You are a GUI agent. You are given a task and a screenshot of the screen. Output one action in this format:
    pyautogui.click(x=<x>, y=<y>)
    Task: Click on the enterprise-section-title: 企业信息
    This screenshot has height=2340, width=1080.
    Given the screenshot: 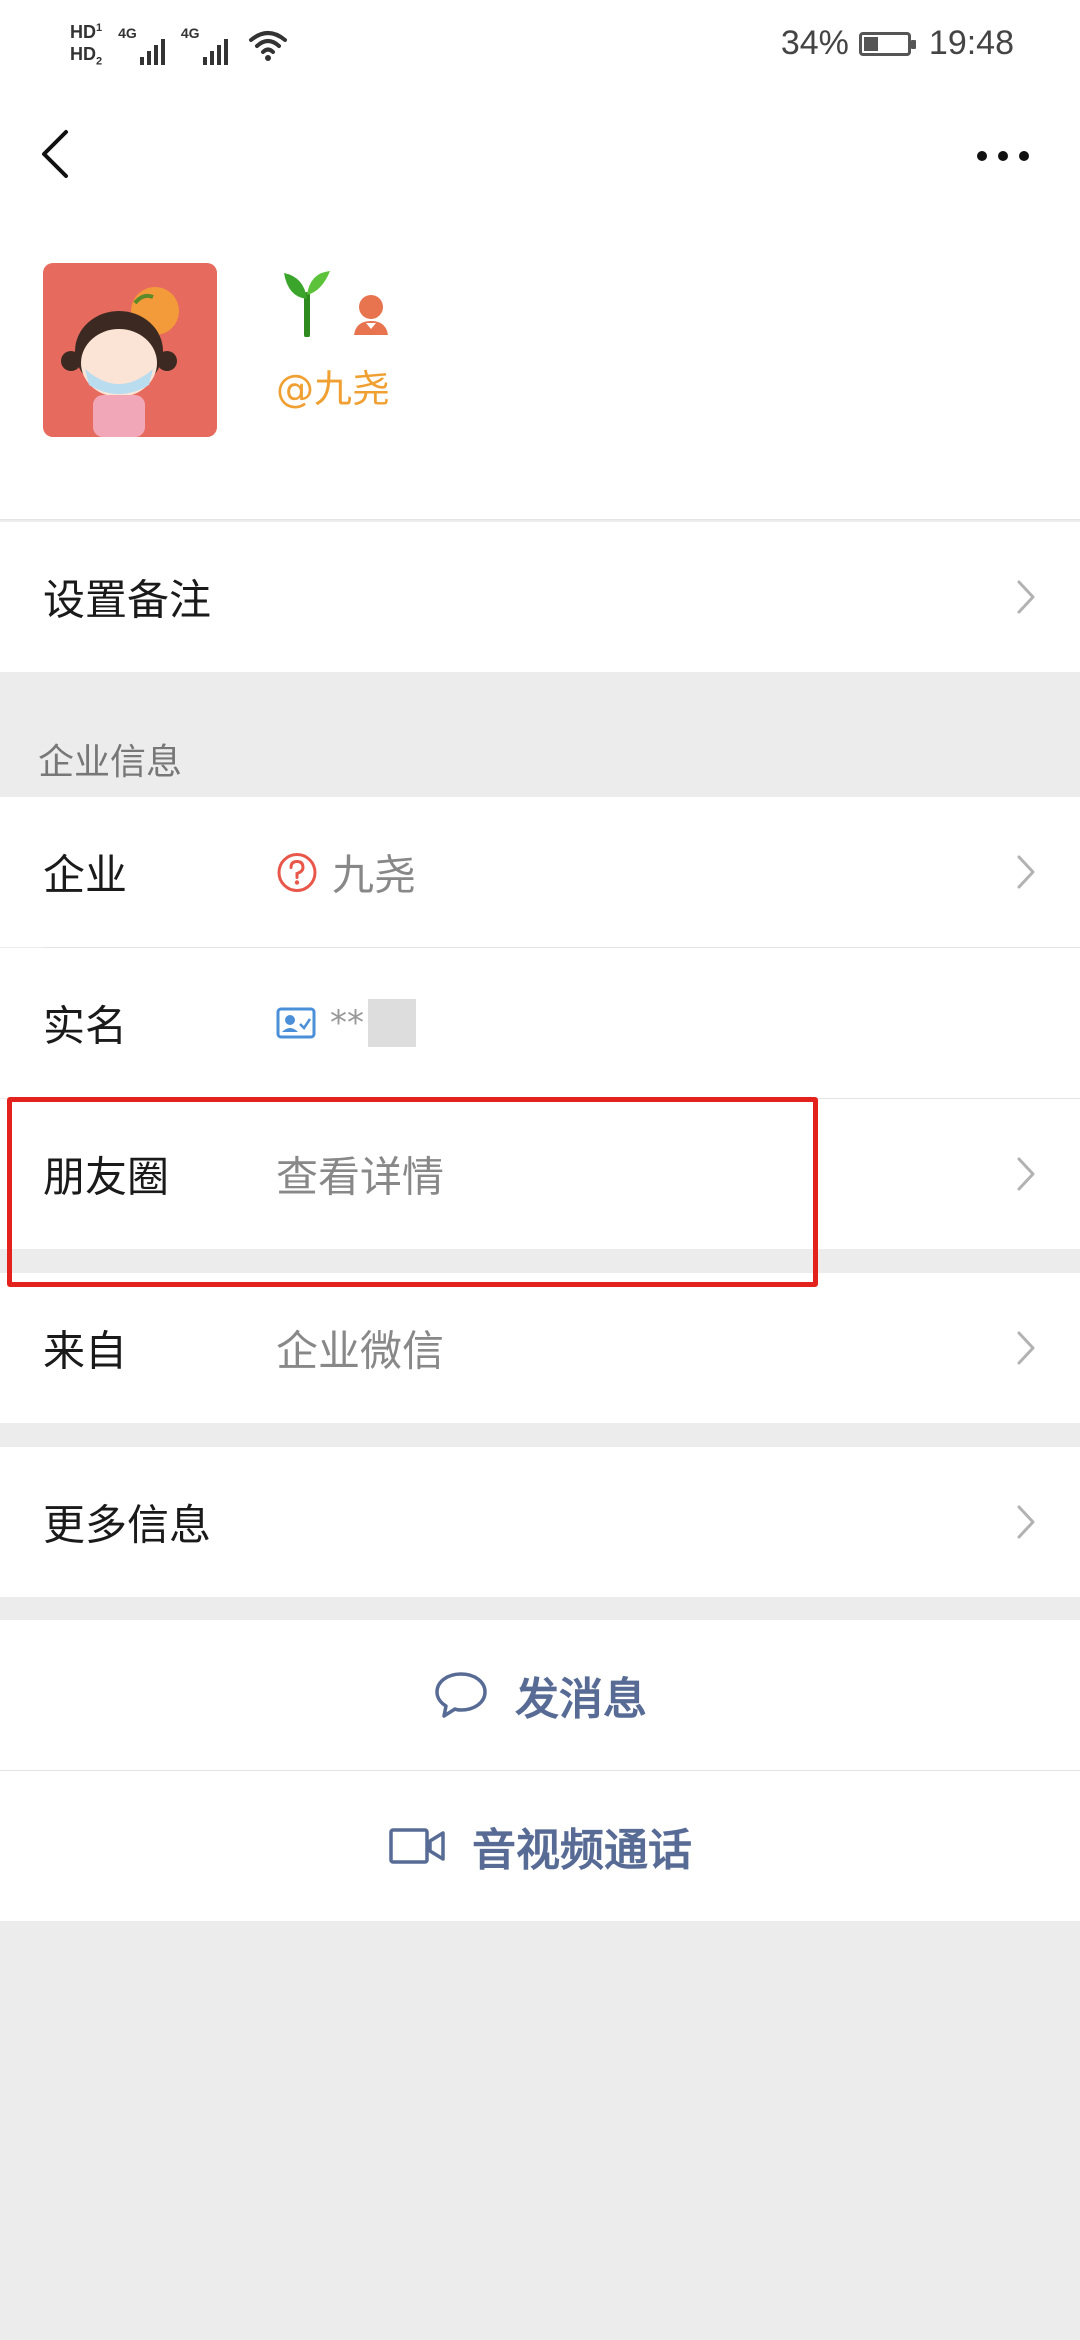 What is the action you would take?
    pyautogui.click(x=110, y=762)
    